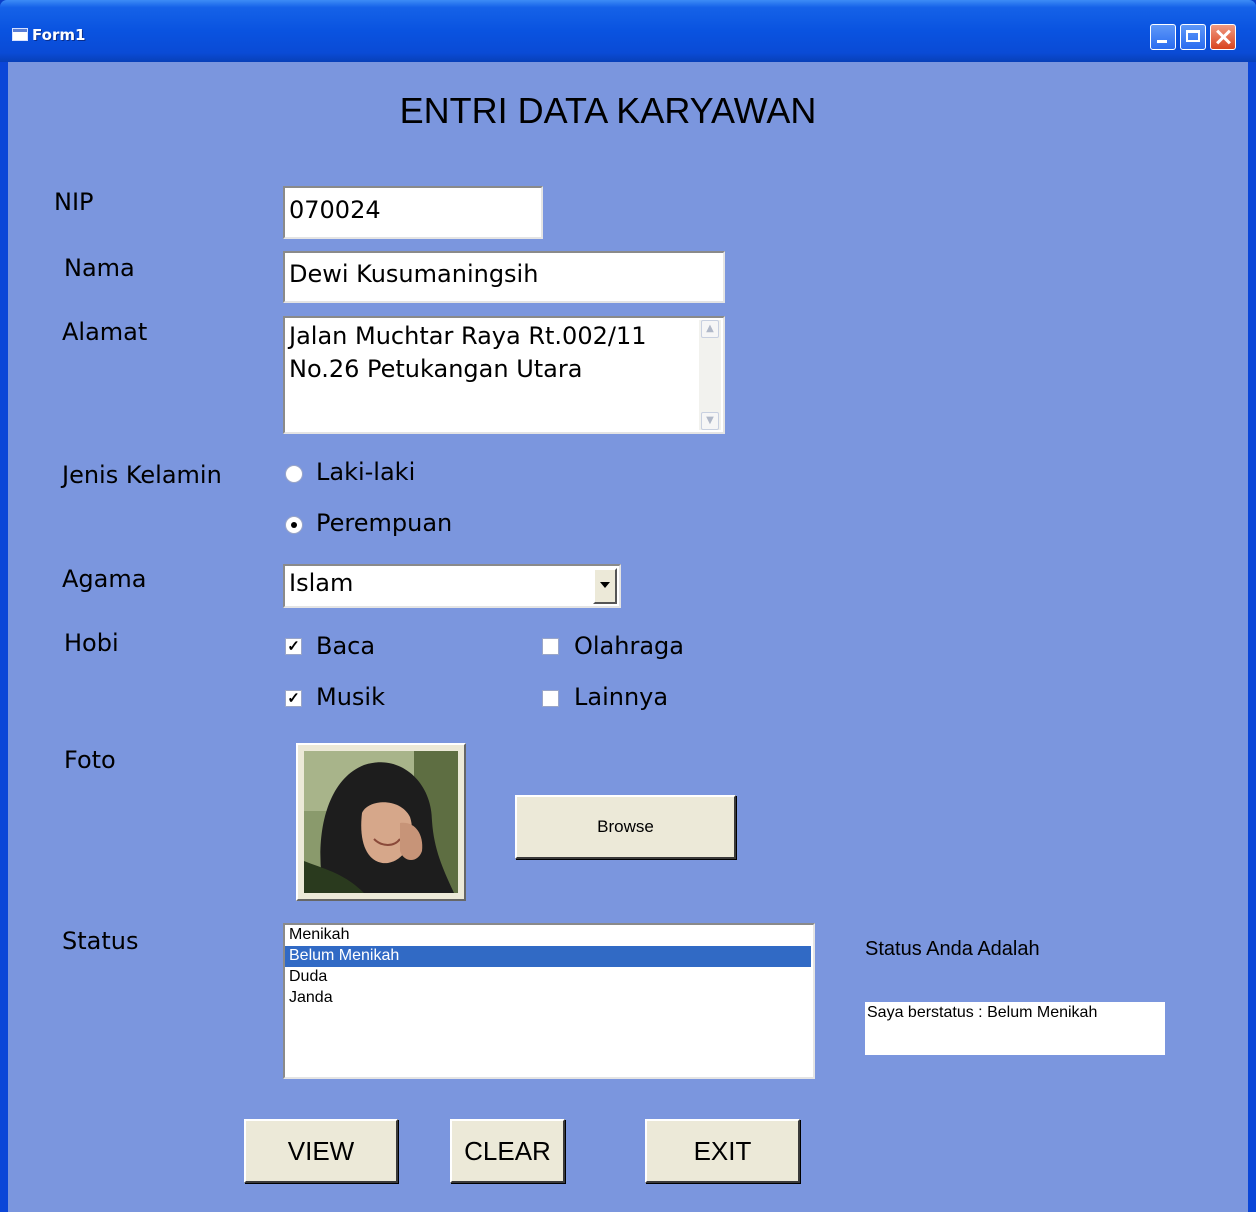 This screenshot has height=1212, width=1256. I want to click on status-listbox: Menikah Belum Menikah Duda Janda, so click(549, 1001).